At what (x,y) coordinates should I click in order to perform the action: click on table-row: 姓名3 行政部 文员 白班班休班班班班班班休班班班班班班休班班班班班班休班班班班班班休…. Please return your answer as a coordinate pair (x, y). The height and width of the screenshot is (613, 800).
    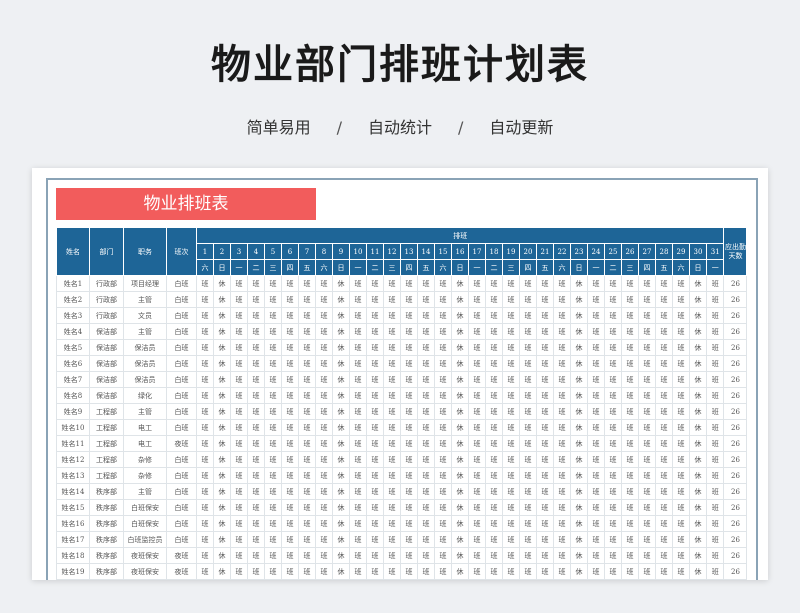
    Looking at the image, I should click on (402, 315).